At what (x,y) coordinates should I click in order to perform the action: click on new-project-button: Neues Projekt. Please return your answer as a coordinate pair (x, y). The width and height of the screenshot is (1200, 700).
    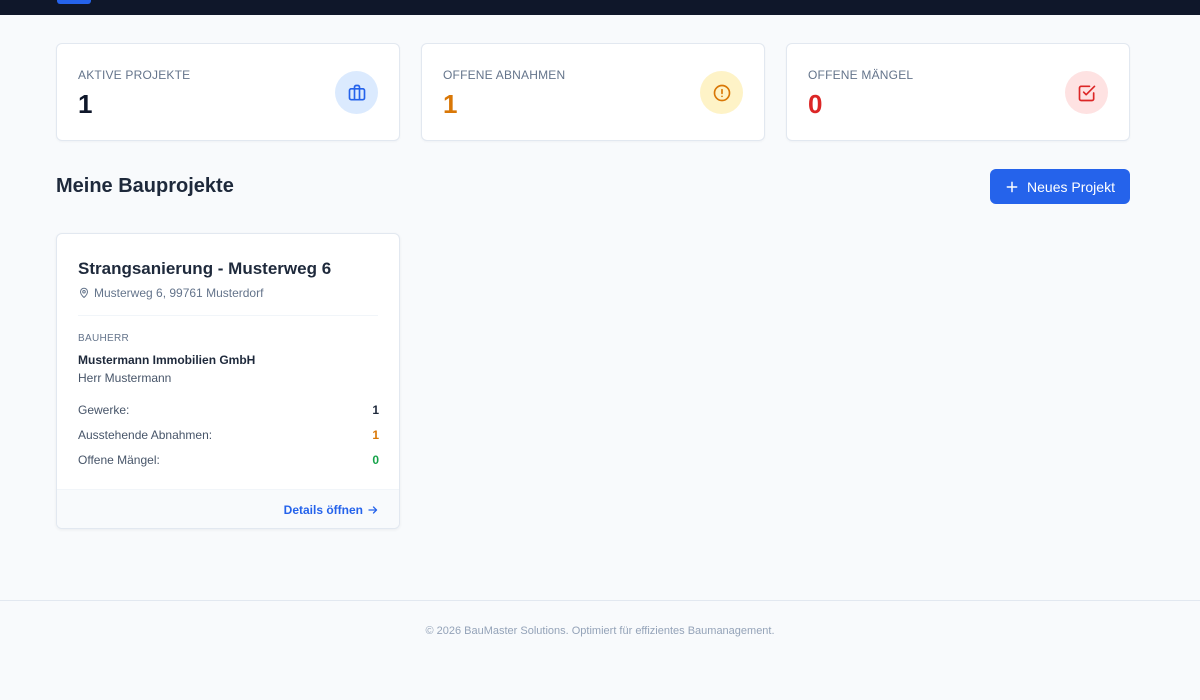
    Looking at the image, I should click on (1060, 186).